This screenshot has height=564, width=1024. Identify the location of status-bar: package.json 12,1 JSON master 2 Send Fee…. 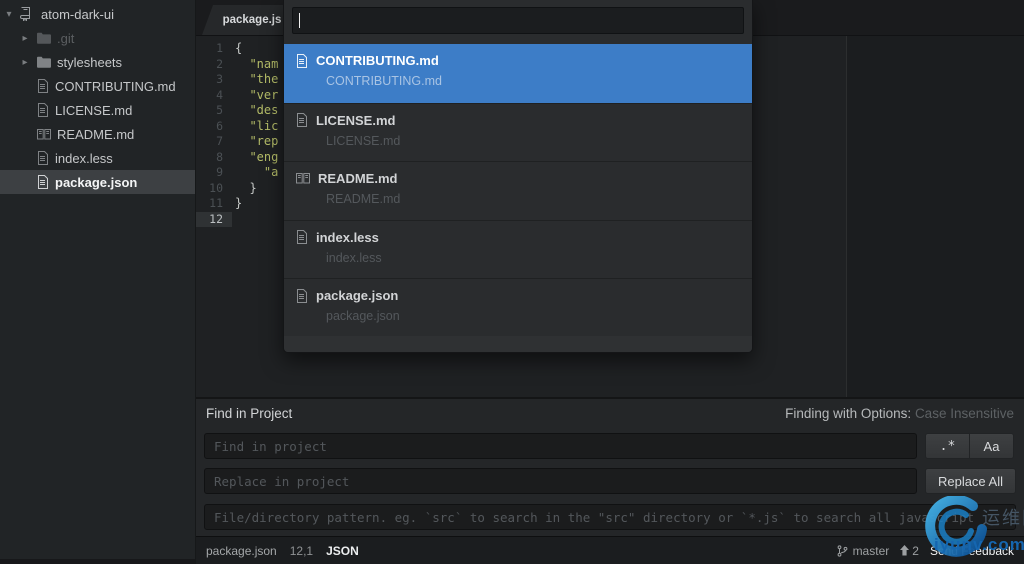
(610, 550).